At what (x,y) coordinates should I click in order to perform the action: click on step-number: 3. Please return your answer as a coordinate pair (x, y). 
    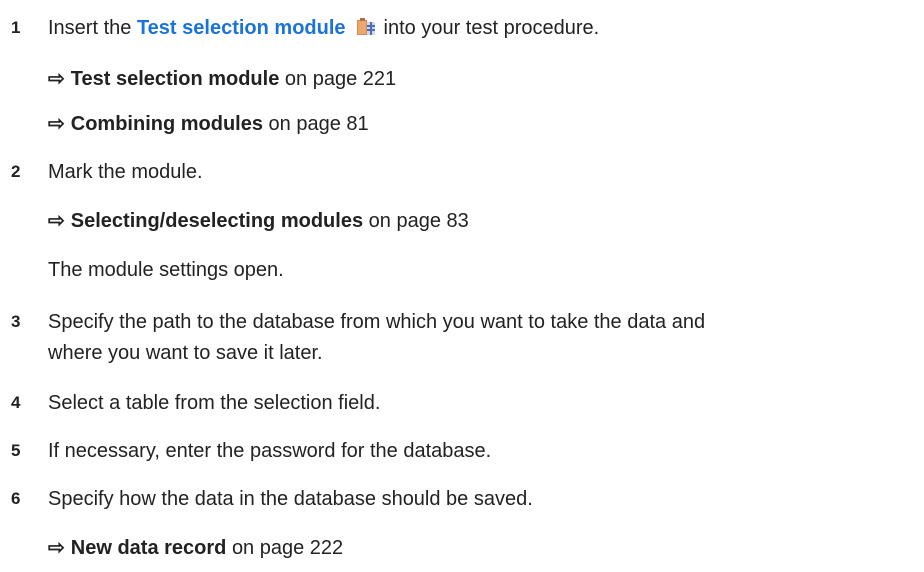
    Looking at the image, I should click on (16, 321).